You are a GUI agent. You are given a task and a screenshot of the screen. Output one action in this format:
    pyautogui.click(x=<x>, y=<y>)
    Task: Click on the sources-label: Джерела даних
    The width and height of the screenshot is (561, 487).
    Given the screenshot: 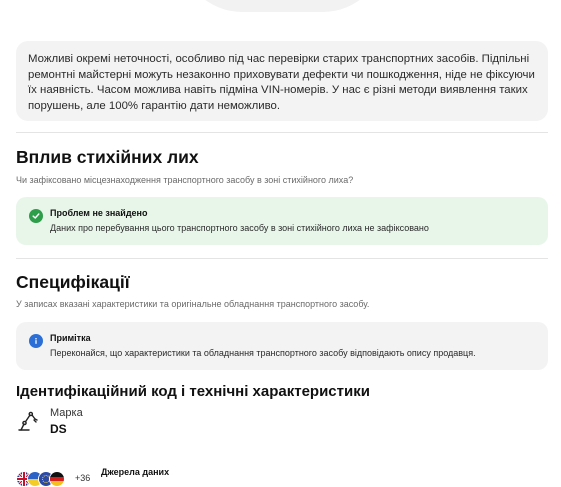 What is the action you would take?
    pyautogui.click(x=135, y=472)
    